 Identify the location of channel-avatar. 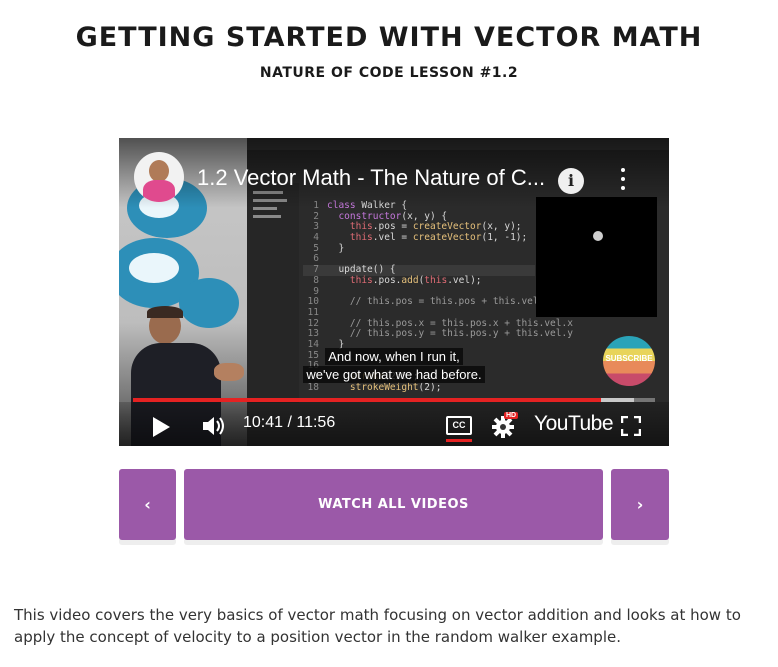
(159, 177).